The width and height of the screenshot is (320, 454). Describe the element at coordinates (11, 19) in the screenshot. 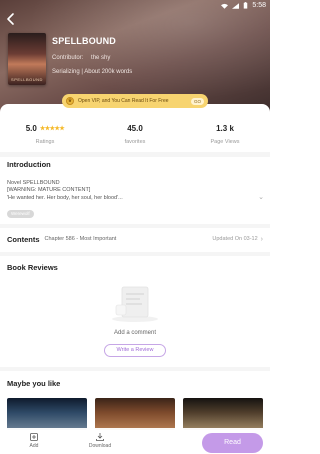

I see `back-arrow-icon` at that location.